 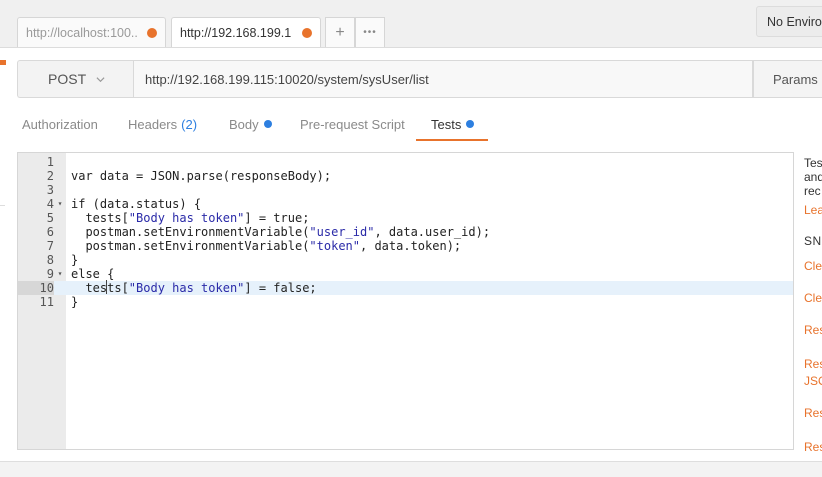 I want to click on more-tabs-button: •••, so click(x=370, y=32).